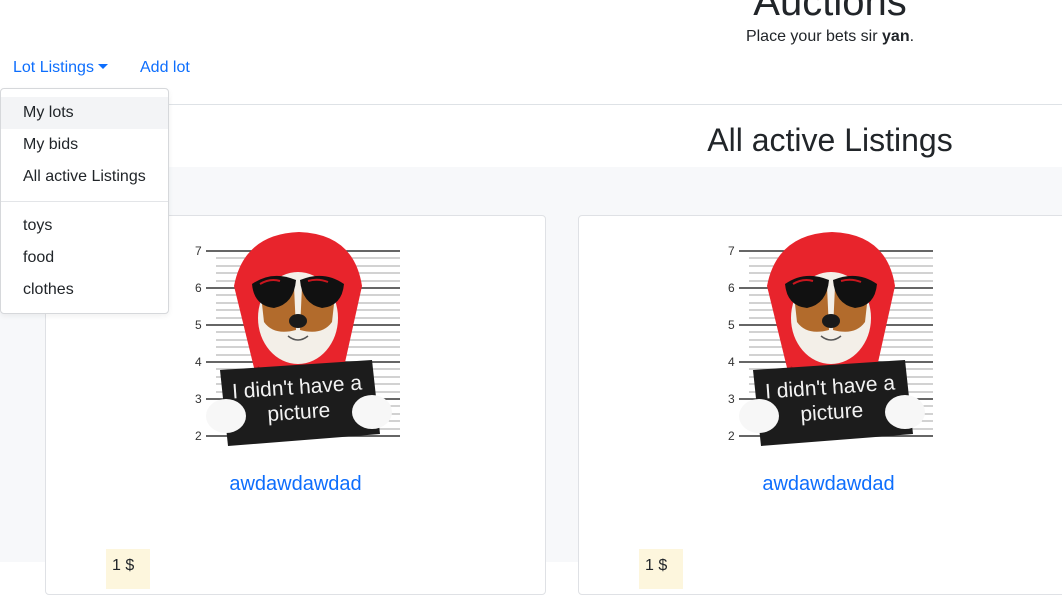 The height and width of the screenshot is (595, 1062). Describe the element at coordinates (165, 68) in the screenshot. I see `add-lot-link: Add lot` at that location.